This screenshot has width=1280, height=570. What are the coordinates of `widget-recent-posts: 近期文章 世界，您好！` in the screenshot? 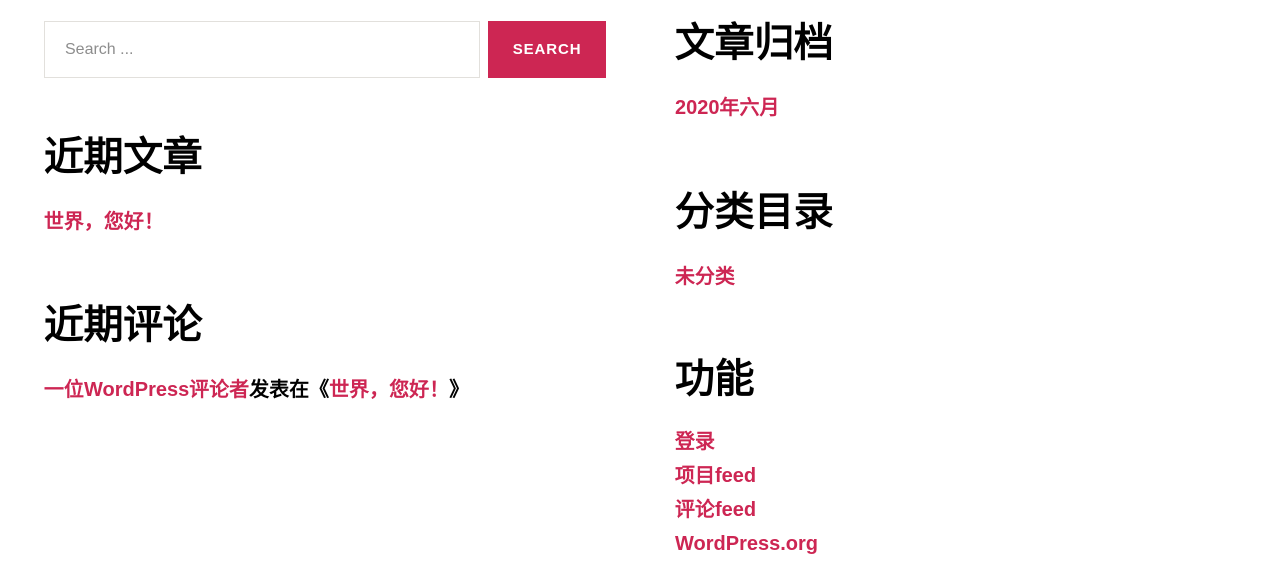 It's located at (334, 188).